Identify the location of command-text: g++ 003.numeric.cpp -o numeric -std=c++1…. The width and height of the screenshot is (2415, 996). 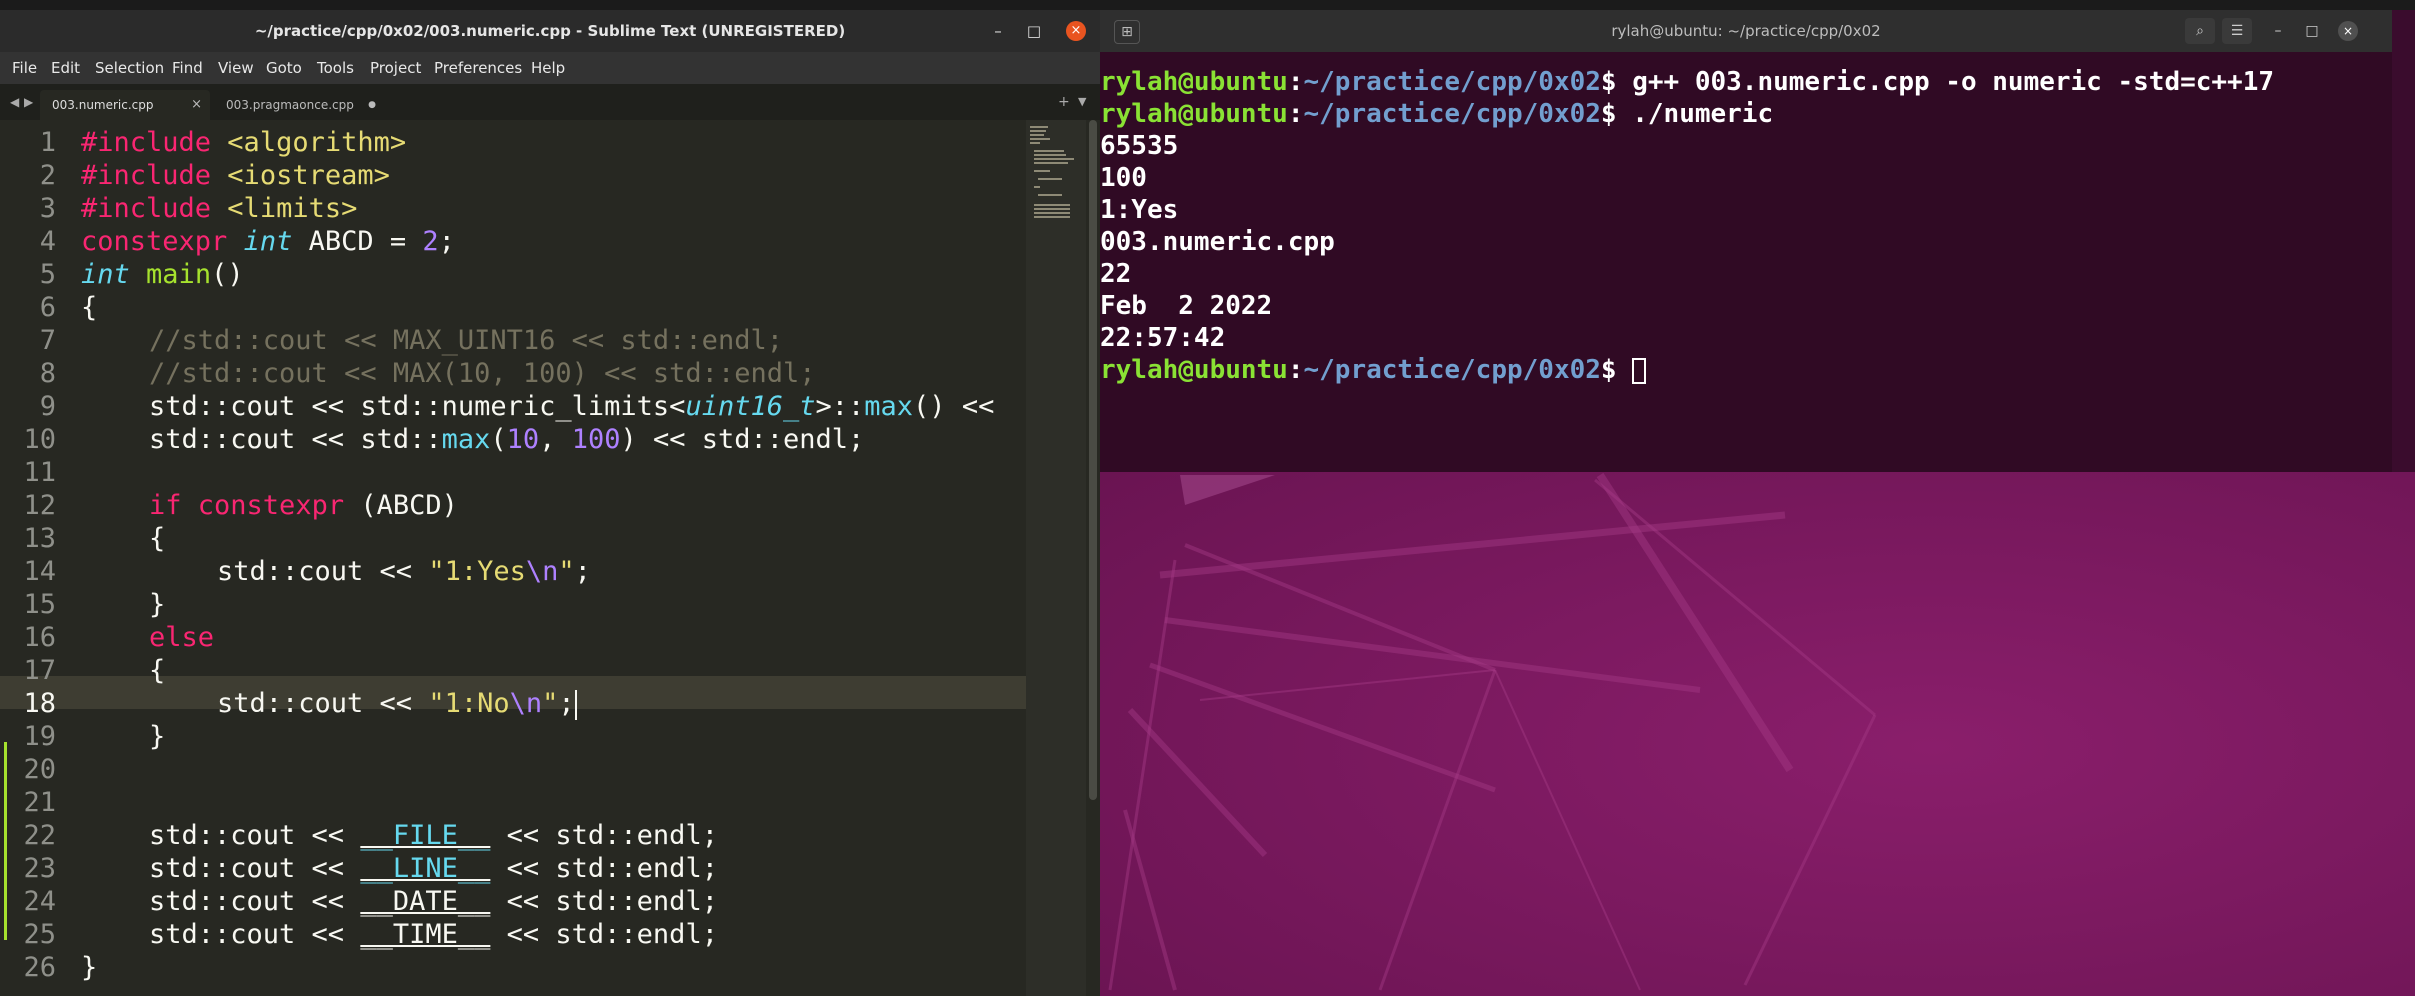
(1953, 82).